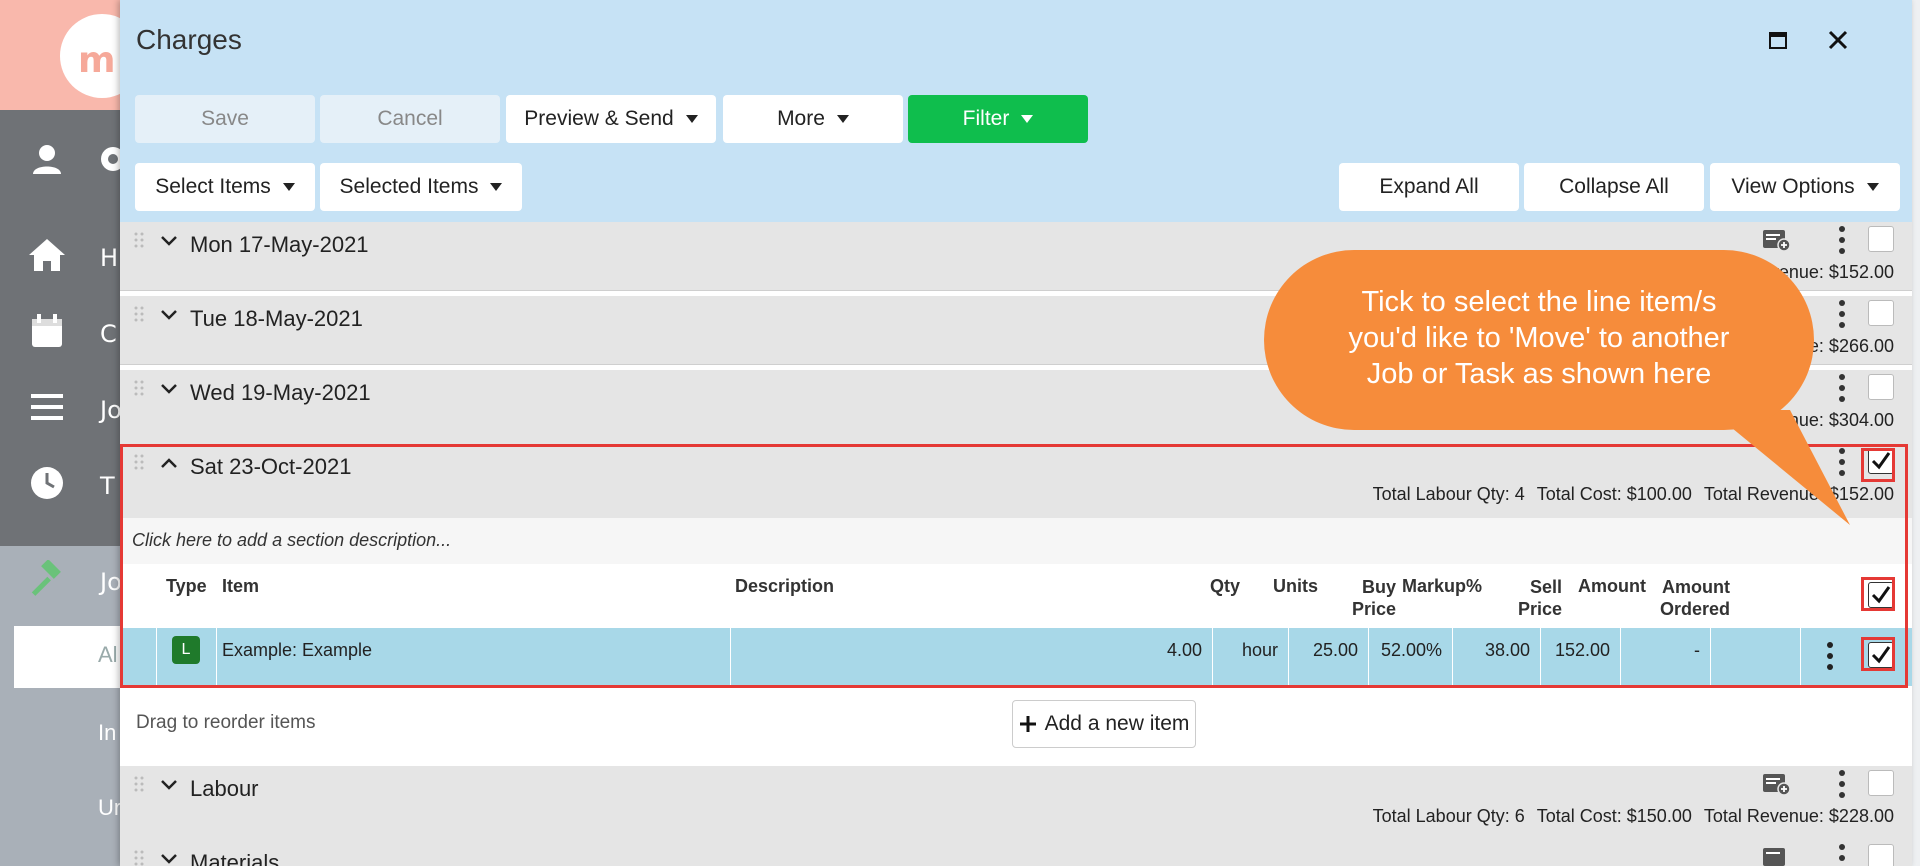  I want to click on maximize-icon, so click(1779, 41).